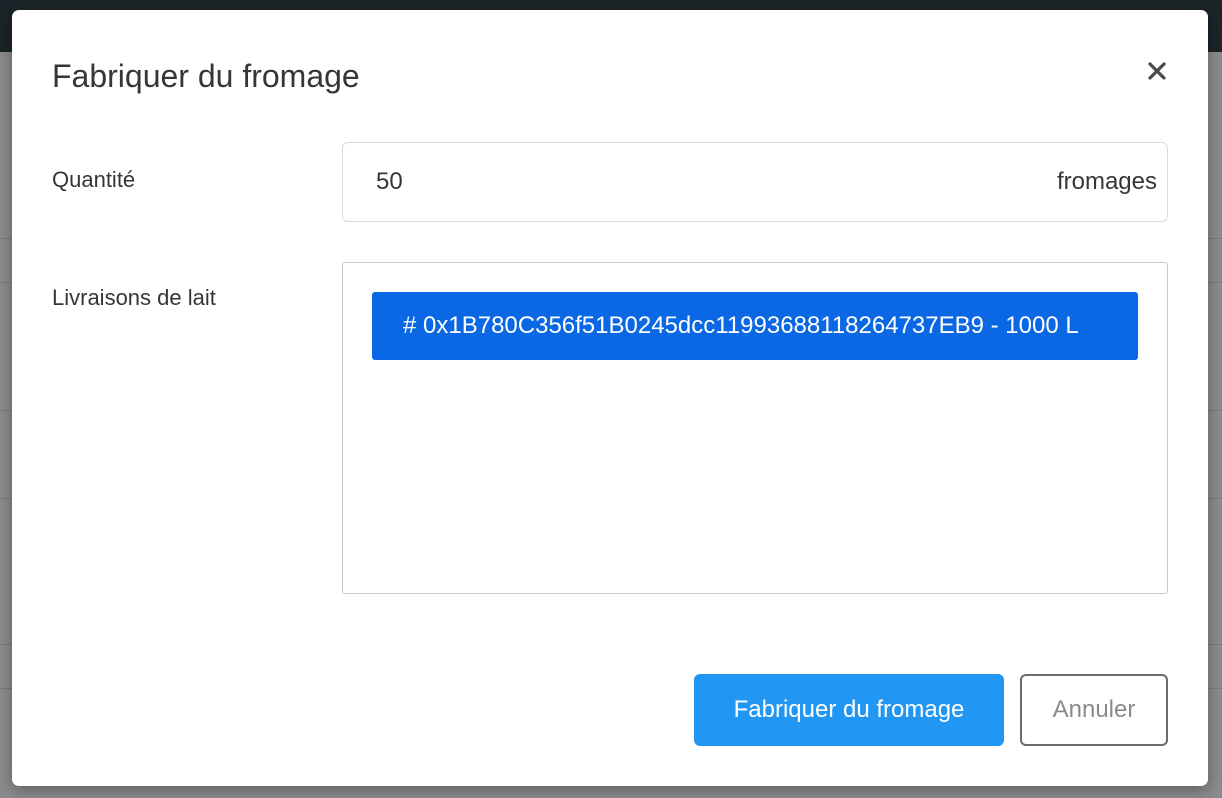 The image size is (1222, 798). I want to click on quantity-input, so click(684, 182).